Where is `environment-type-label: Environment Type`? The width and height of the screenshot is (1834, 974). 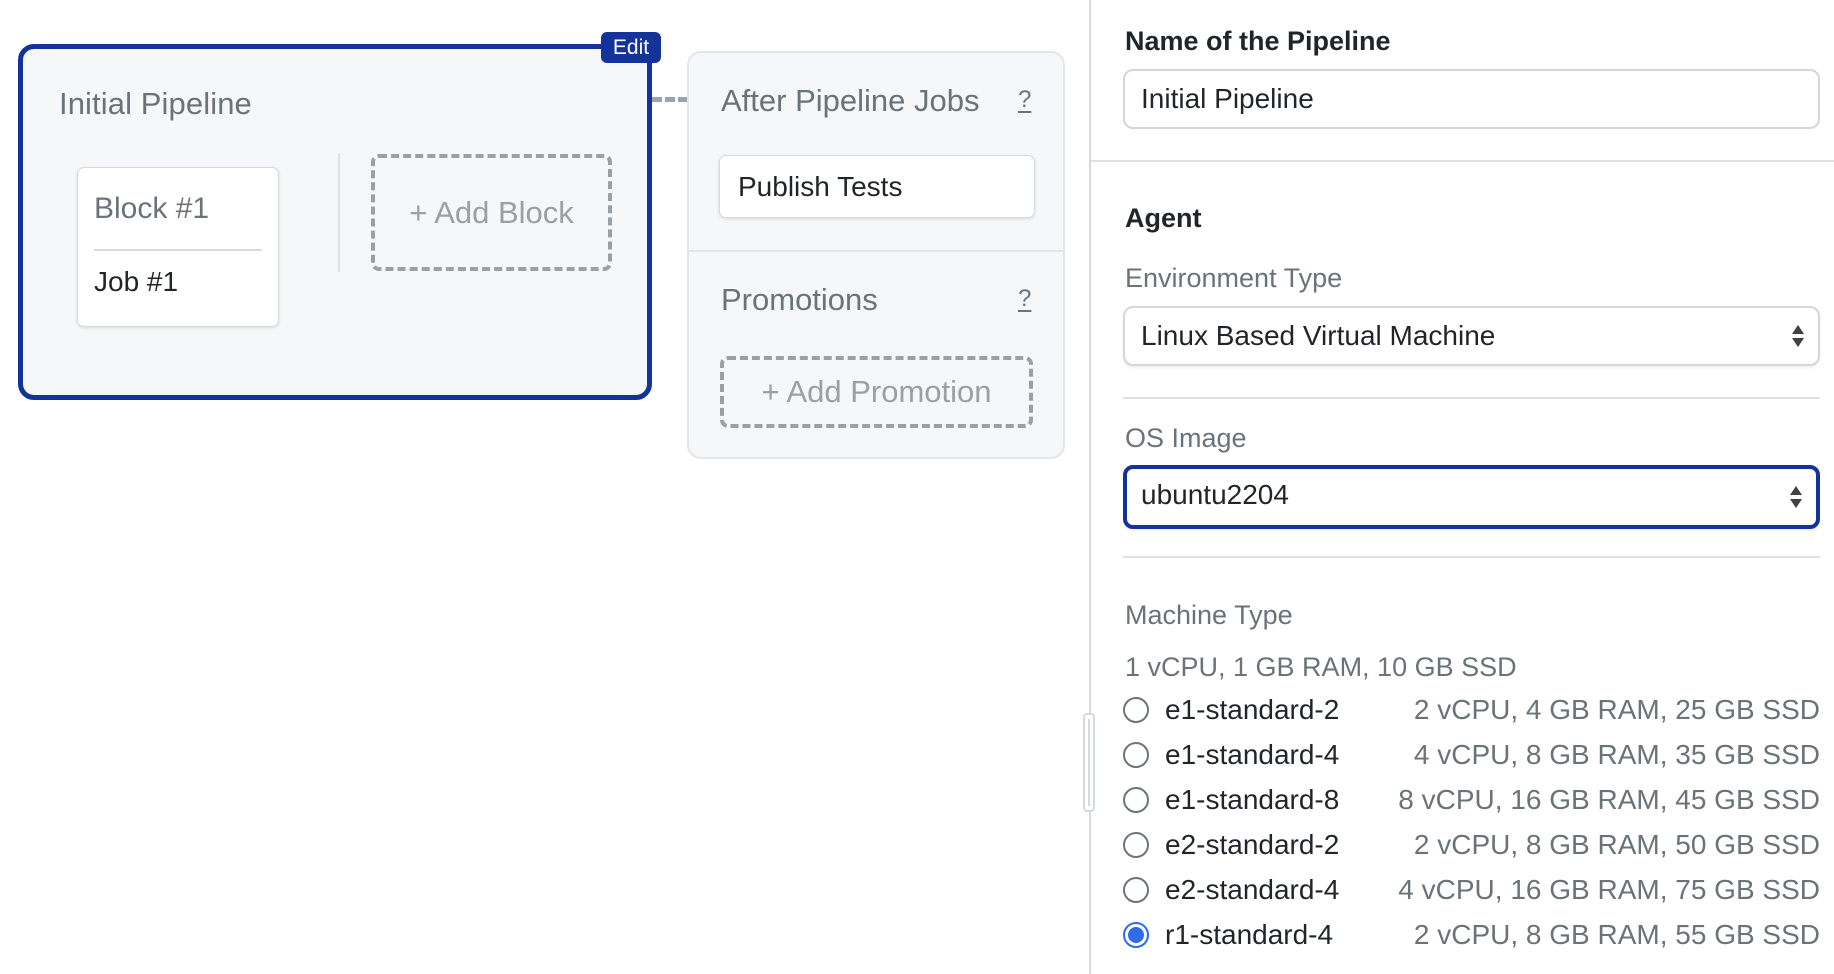 environment-type-label: Environment Type is located at coordinates (1234, 278).